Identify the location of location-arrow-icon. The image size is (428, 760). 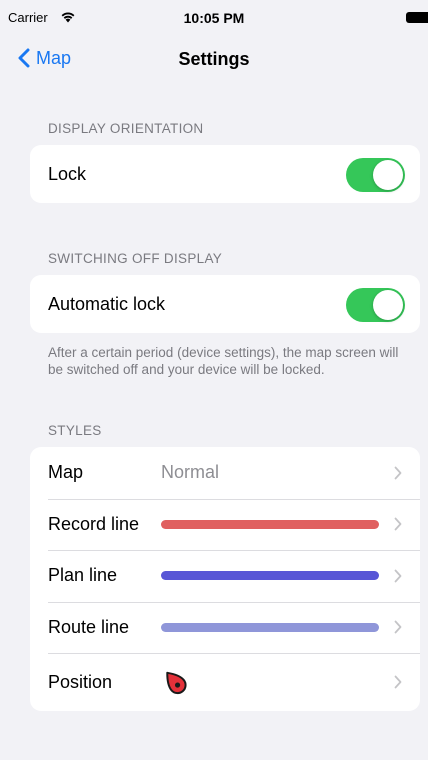
(176, 683).